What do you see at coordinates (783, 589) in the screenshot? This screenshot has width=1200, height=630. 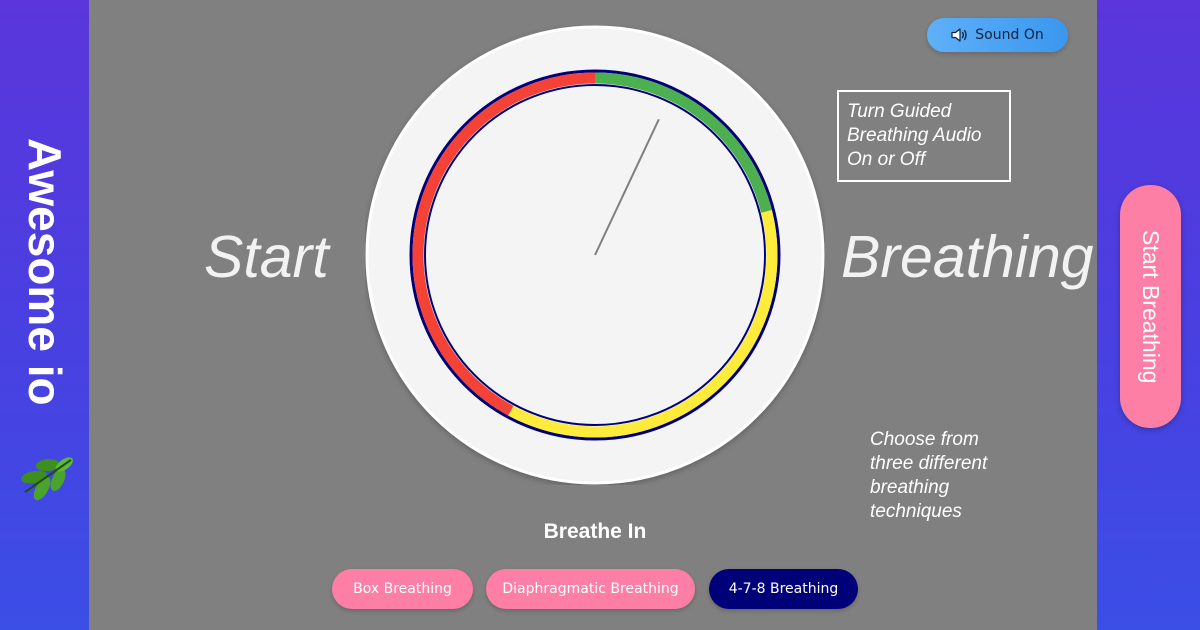 I see `four-seven-eight-breathing-button: 4-7-8 Breathing` at bounding box center [783, 589].